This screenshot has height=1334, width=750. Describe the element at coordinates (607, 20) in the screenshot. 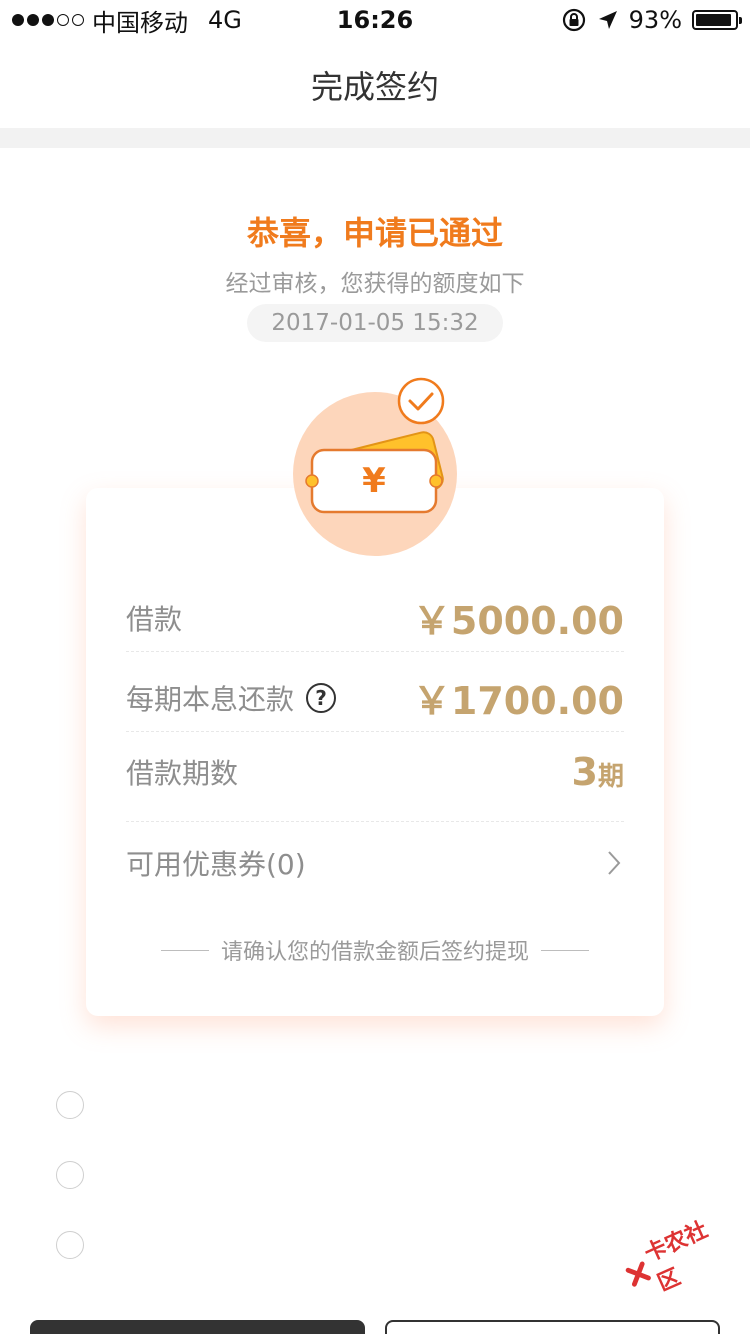

I see `location-arrow-icon` at that location.